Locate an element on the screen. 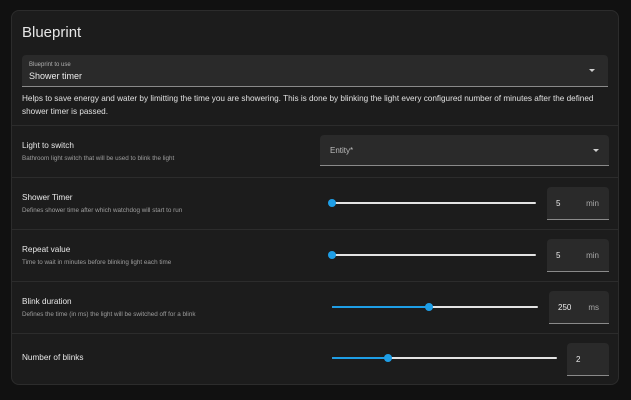  blueprint-select-label: Blueprint to use is located at coordinates (50, 65).